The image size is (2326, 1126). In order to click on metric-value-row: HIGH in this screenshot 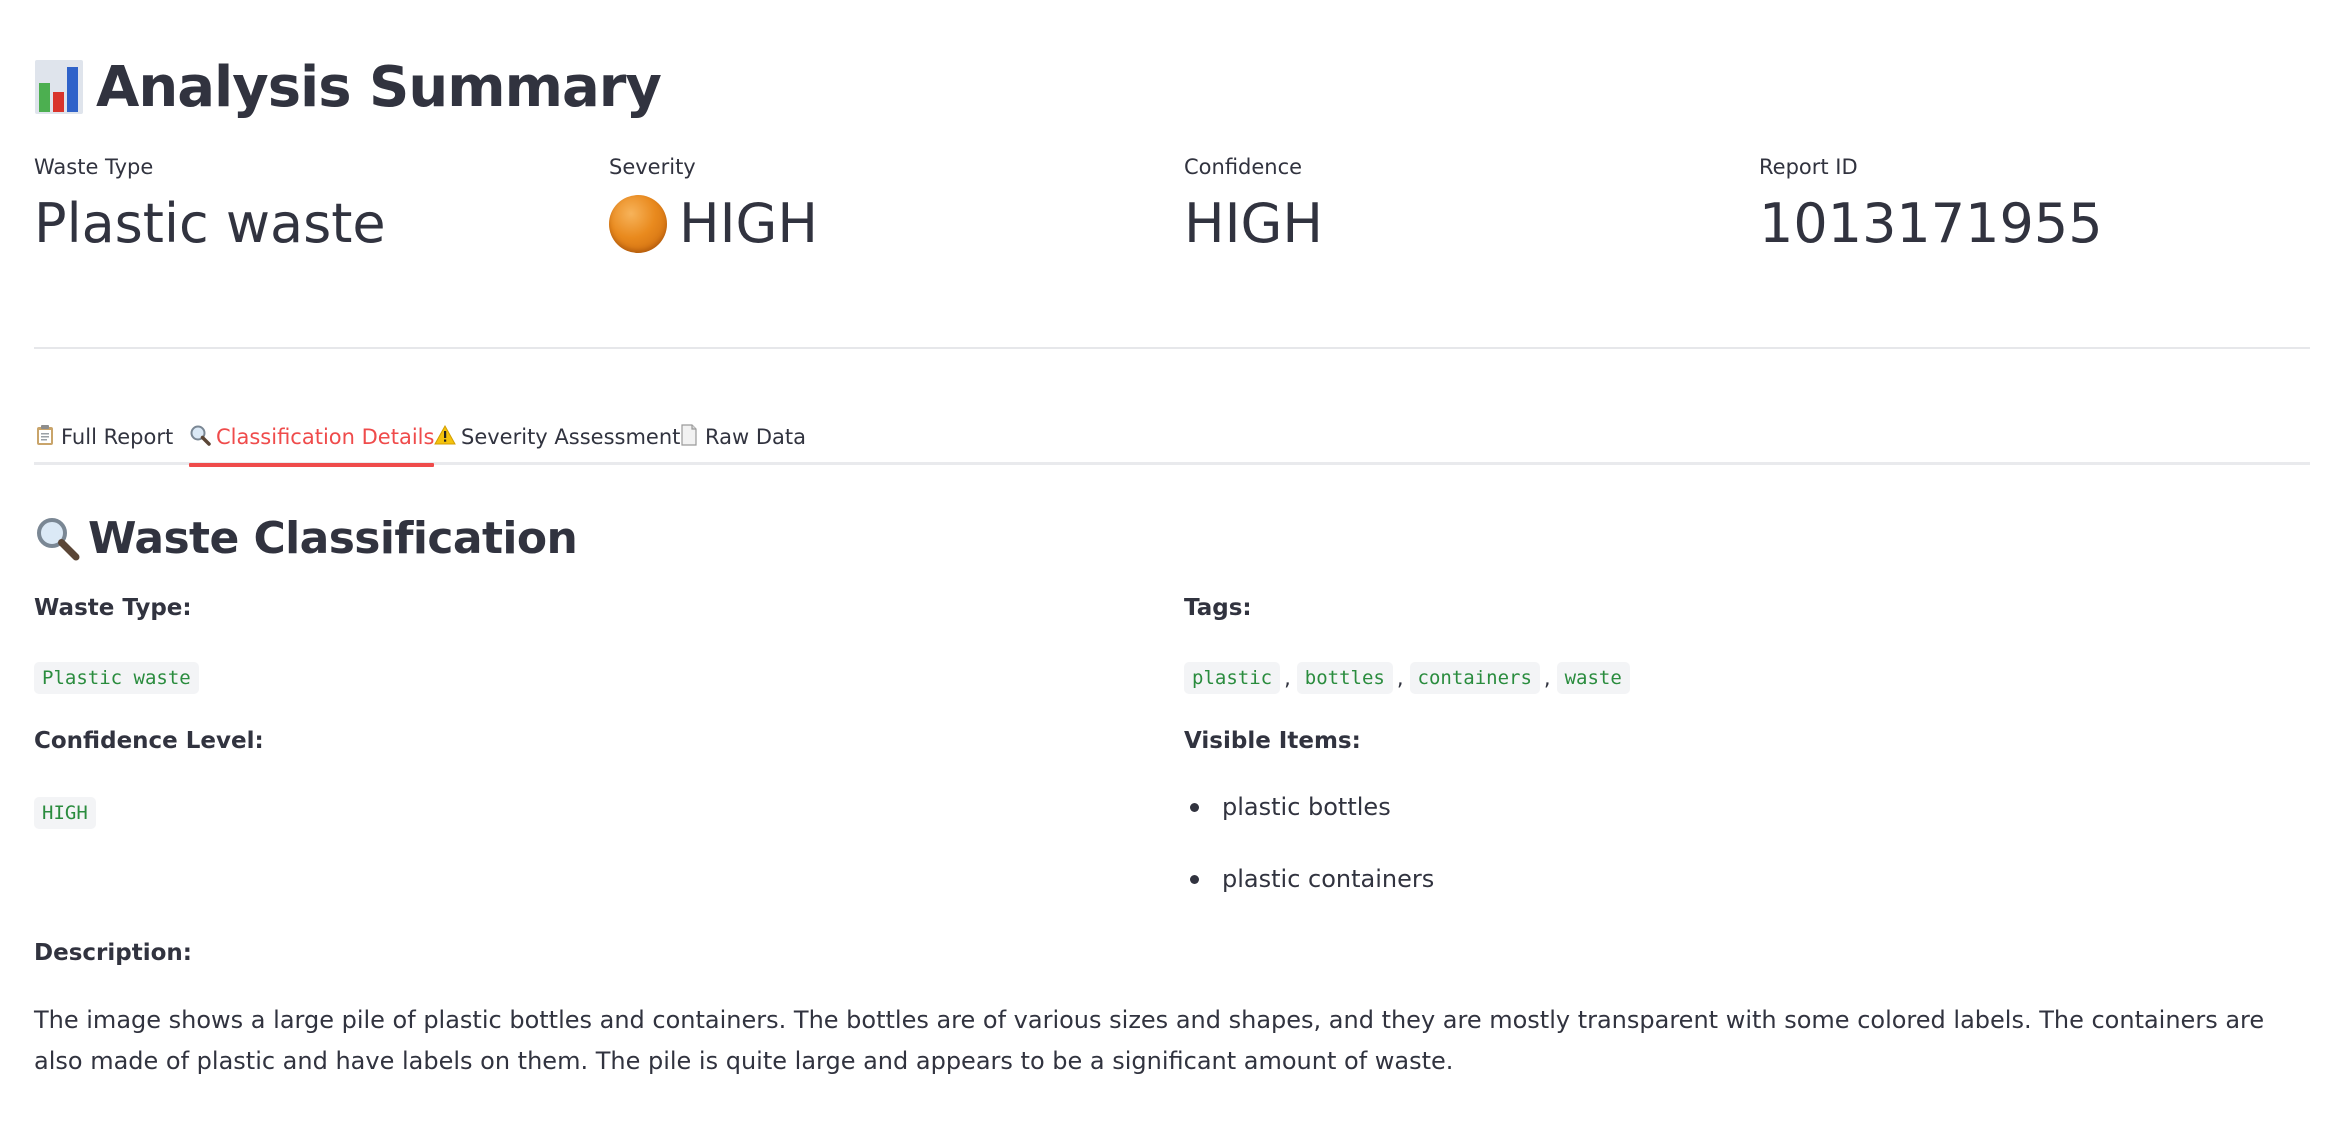, I will do `click(713, 224)`.